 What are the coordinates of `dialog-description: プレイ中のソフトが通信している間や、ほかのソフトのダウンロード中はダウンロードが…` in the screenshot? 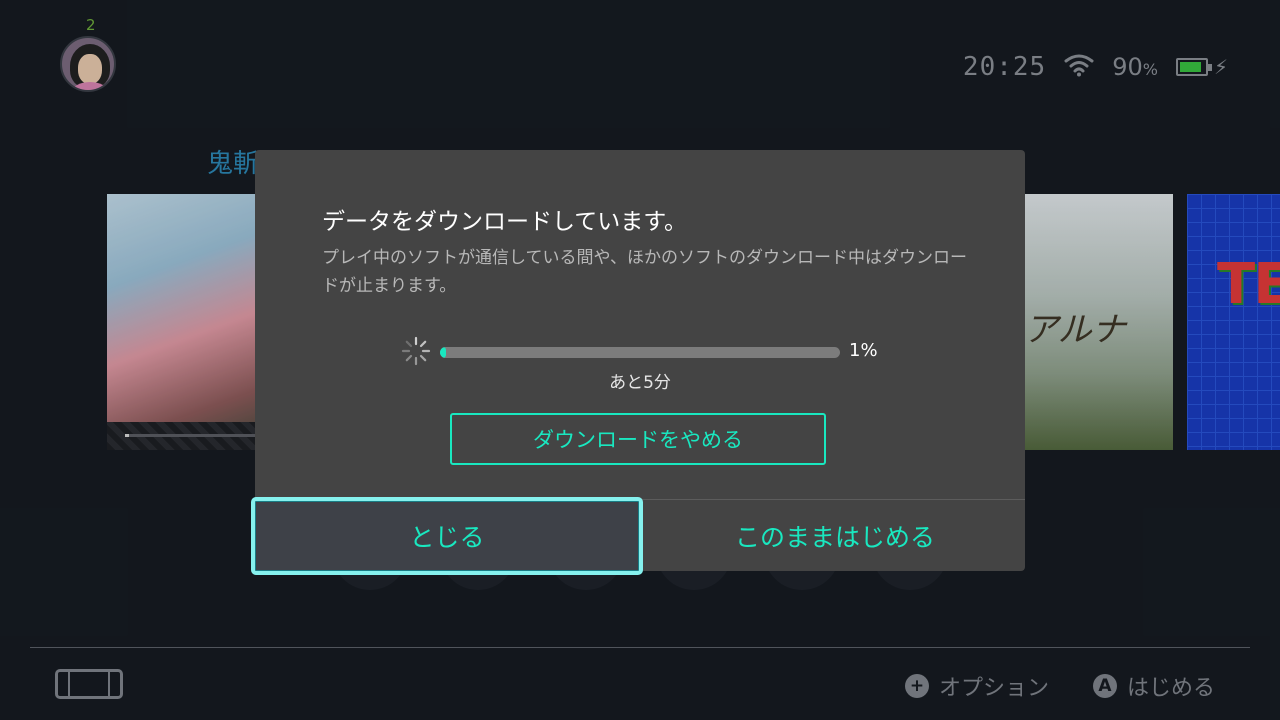 It's located at (644, 272).